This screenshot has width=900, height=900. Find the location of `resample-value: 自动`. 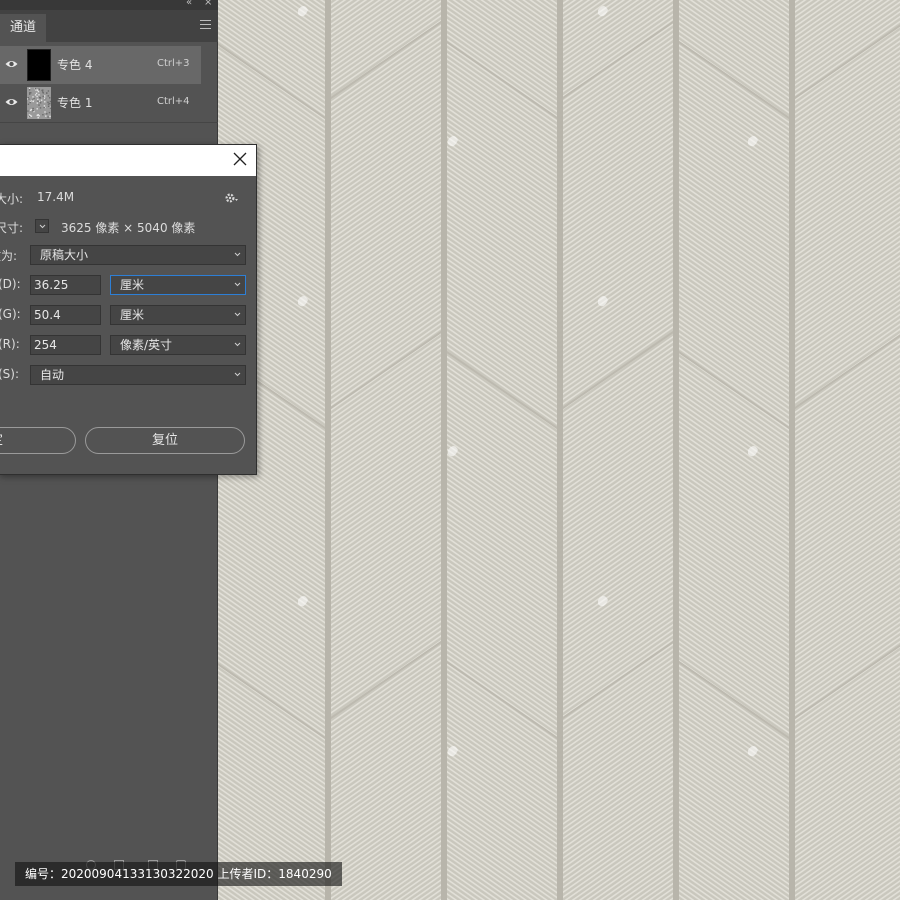

resample-value: 自动 is located at coordinates (52, 375).